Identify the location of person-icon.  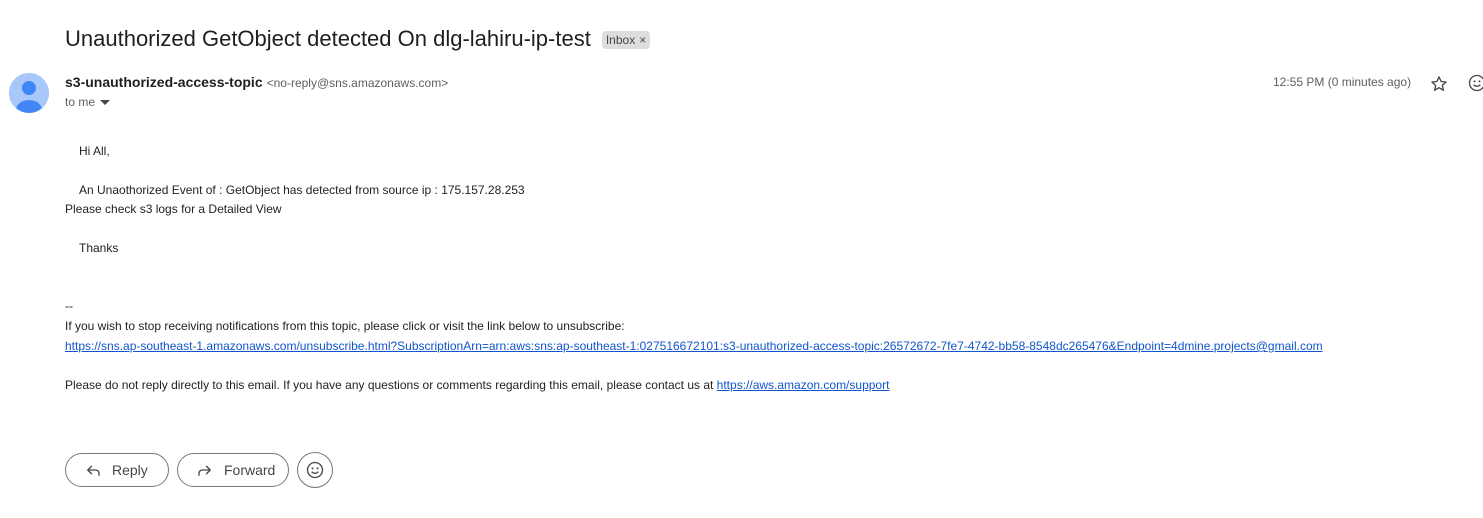
(29, 93).